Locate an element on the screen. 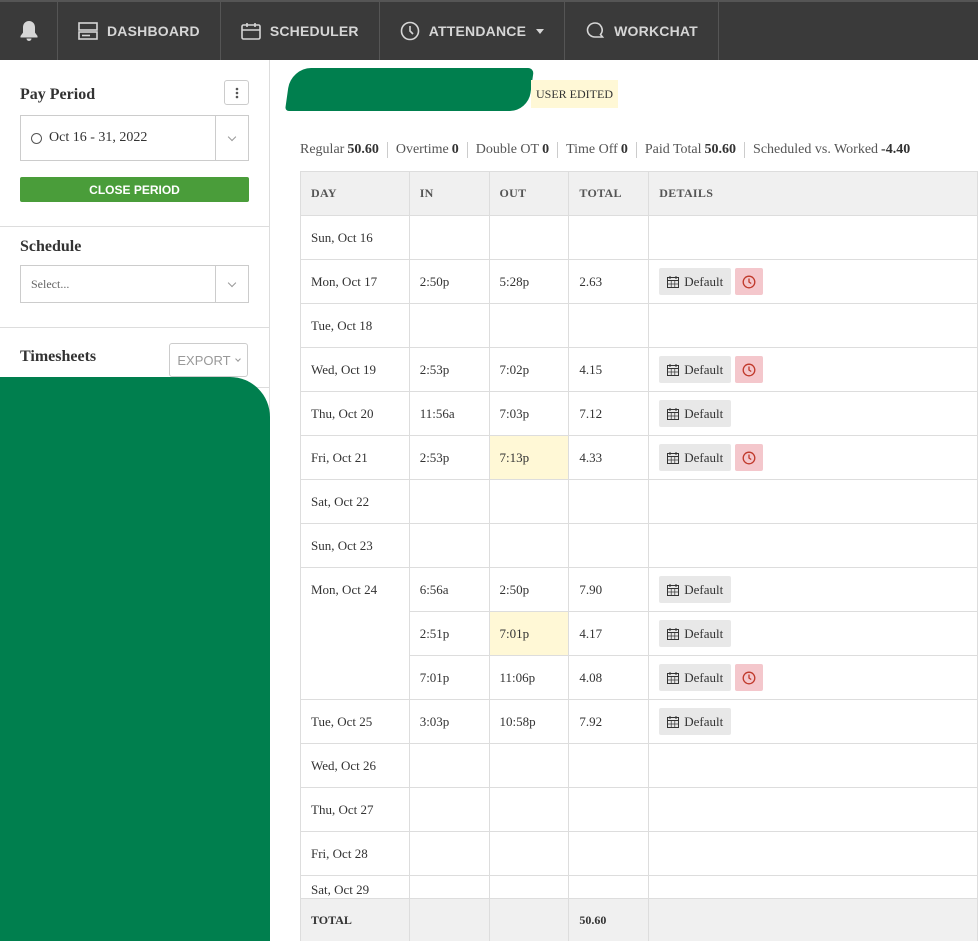  total-cell: 7.90 is located at coordinates (609, 589).